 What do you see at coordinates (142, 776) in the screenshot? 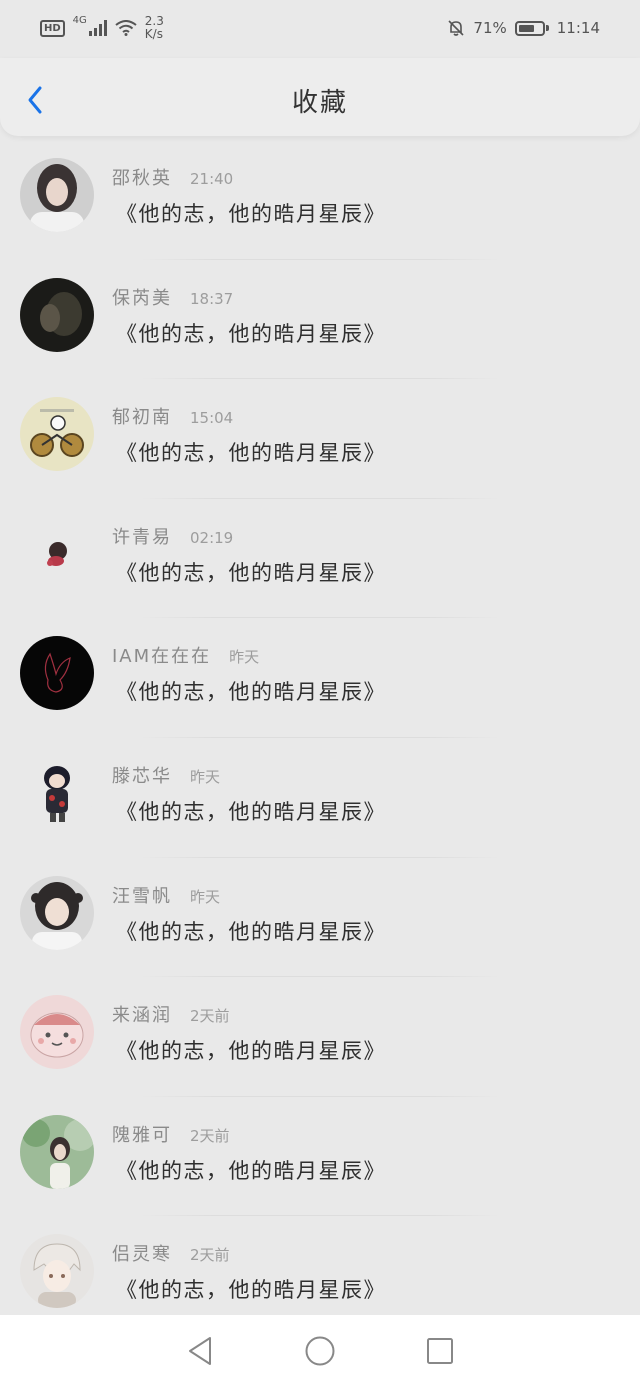
I see `sender-name: 滕芯华` at bounding box center [142, 776].